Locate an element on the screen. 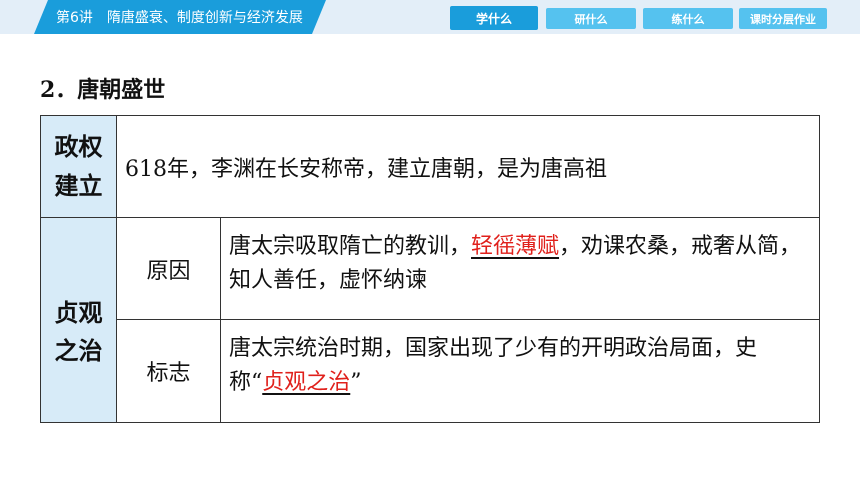 The height and width of the screenshot is (484, 860). category-line: 政权 is located at coordinates (78, 147).